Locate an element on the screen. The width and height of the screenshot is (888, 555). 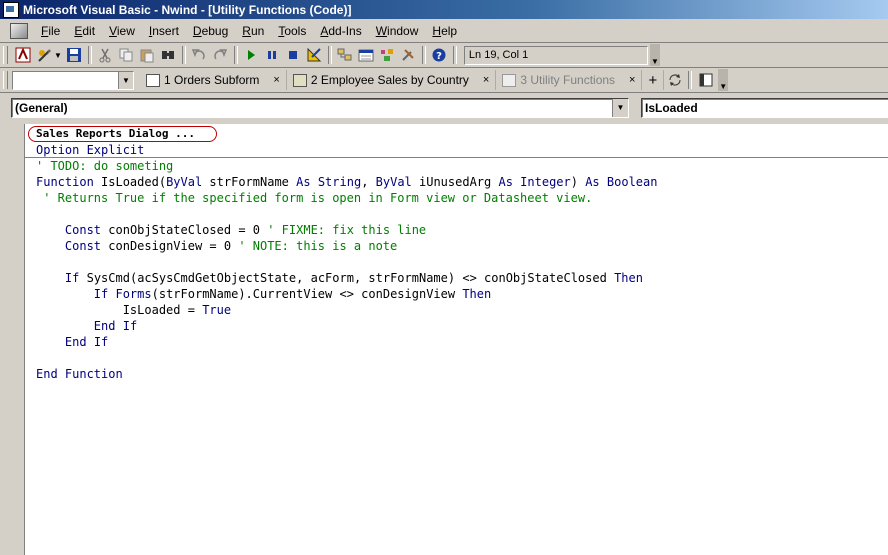
tab-employee-sales-by-country: 2 Employee Sales by Country × is located at coordinates (392, 80).